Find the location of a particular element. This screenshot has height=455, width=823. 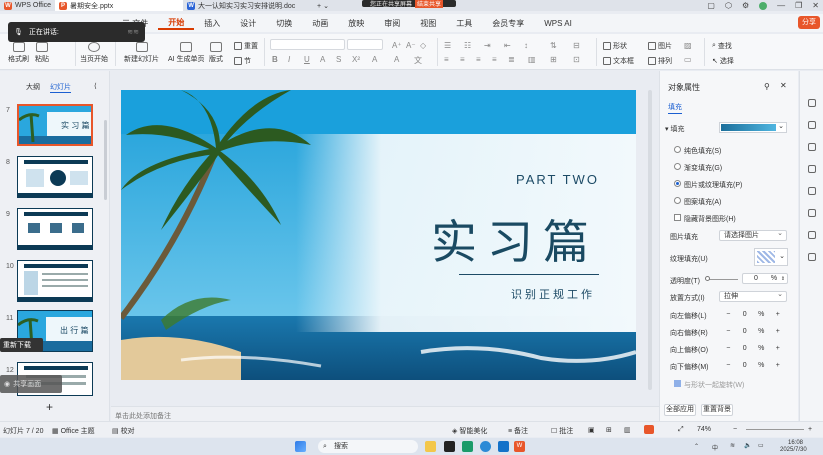

zoom-slider is located at coordinates (775, 429).